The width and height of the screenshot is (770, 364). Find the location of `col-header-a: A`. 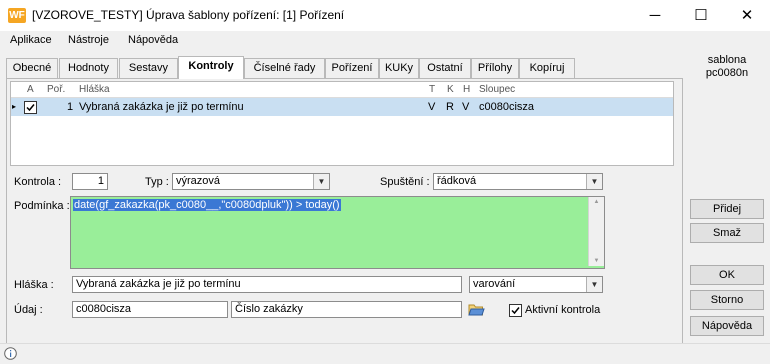

col-header-a: A is located at coordinates (30, 89).